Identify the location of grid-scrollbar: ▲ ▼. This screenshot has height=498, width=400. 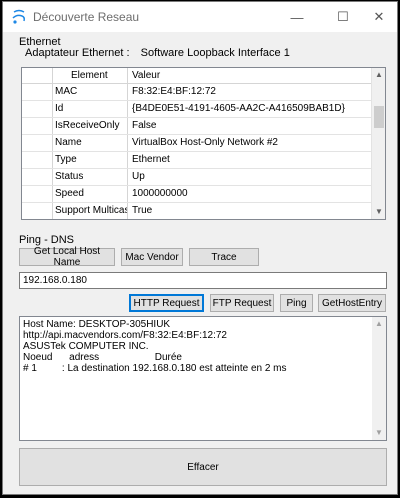
(378, 143).